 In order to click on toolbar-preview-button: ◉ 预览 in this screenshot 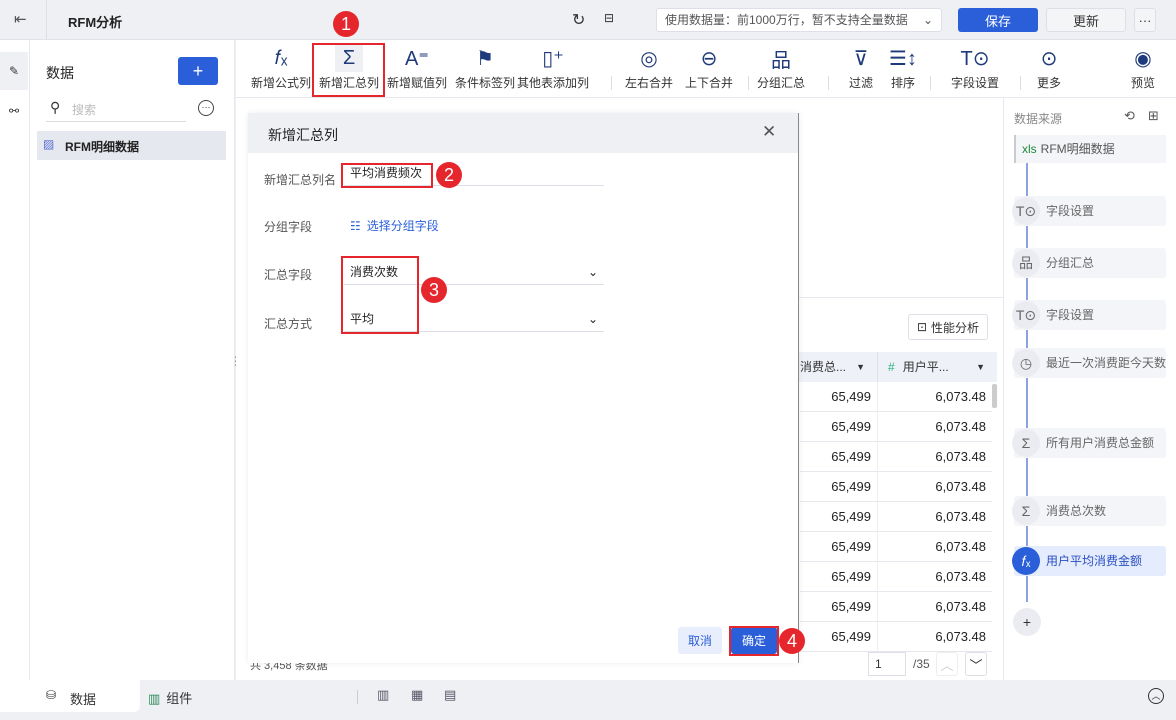, I will do `click(1143, 67)`.